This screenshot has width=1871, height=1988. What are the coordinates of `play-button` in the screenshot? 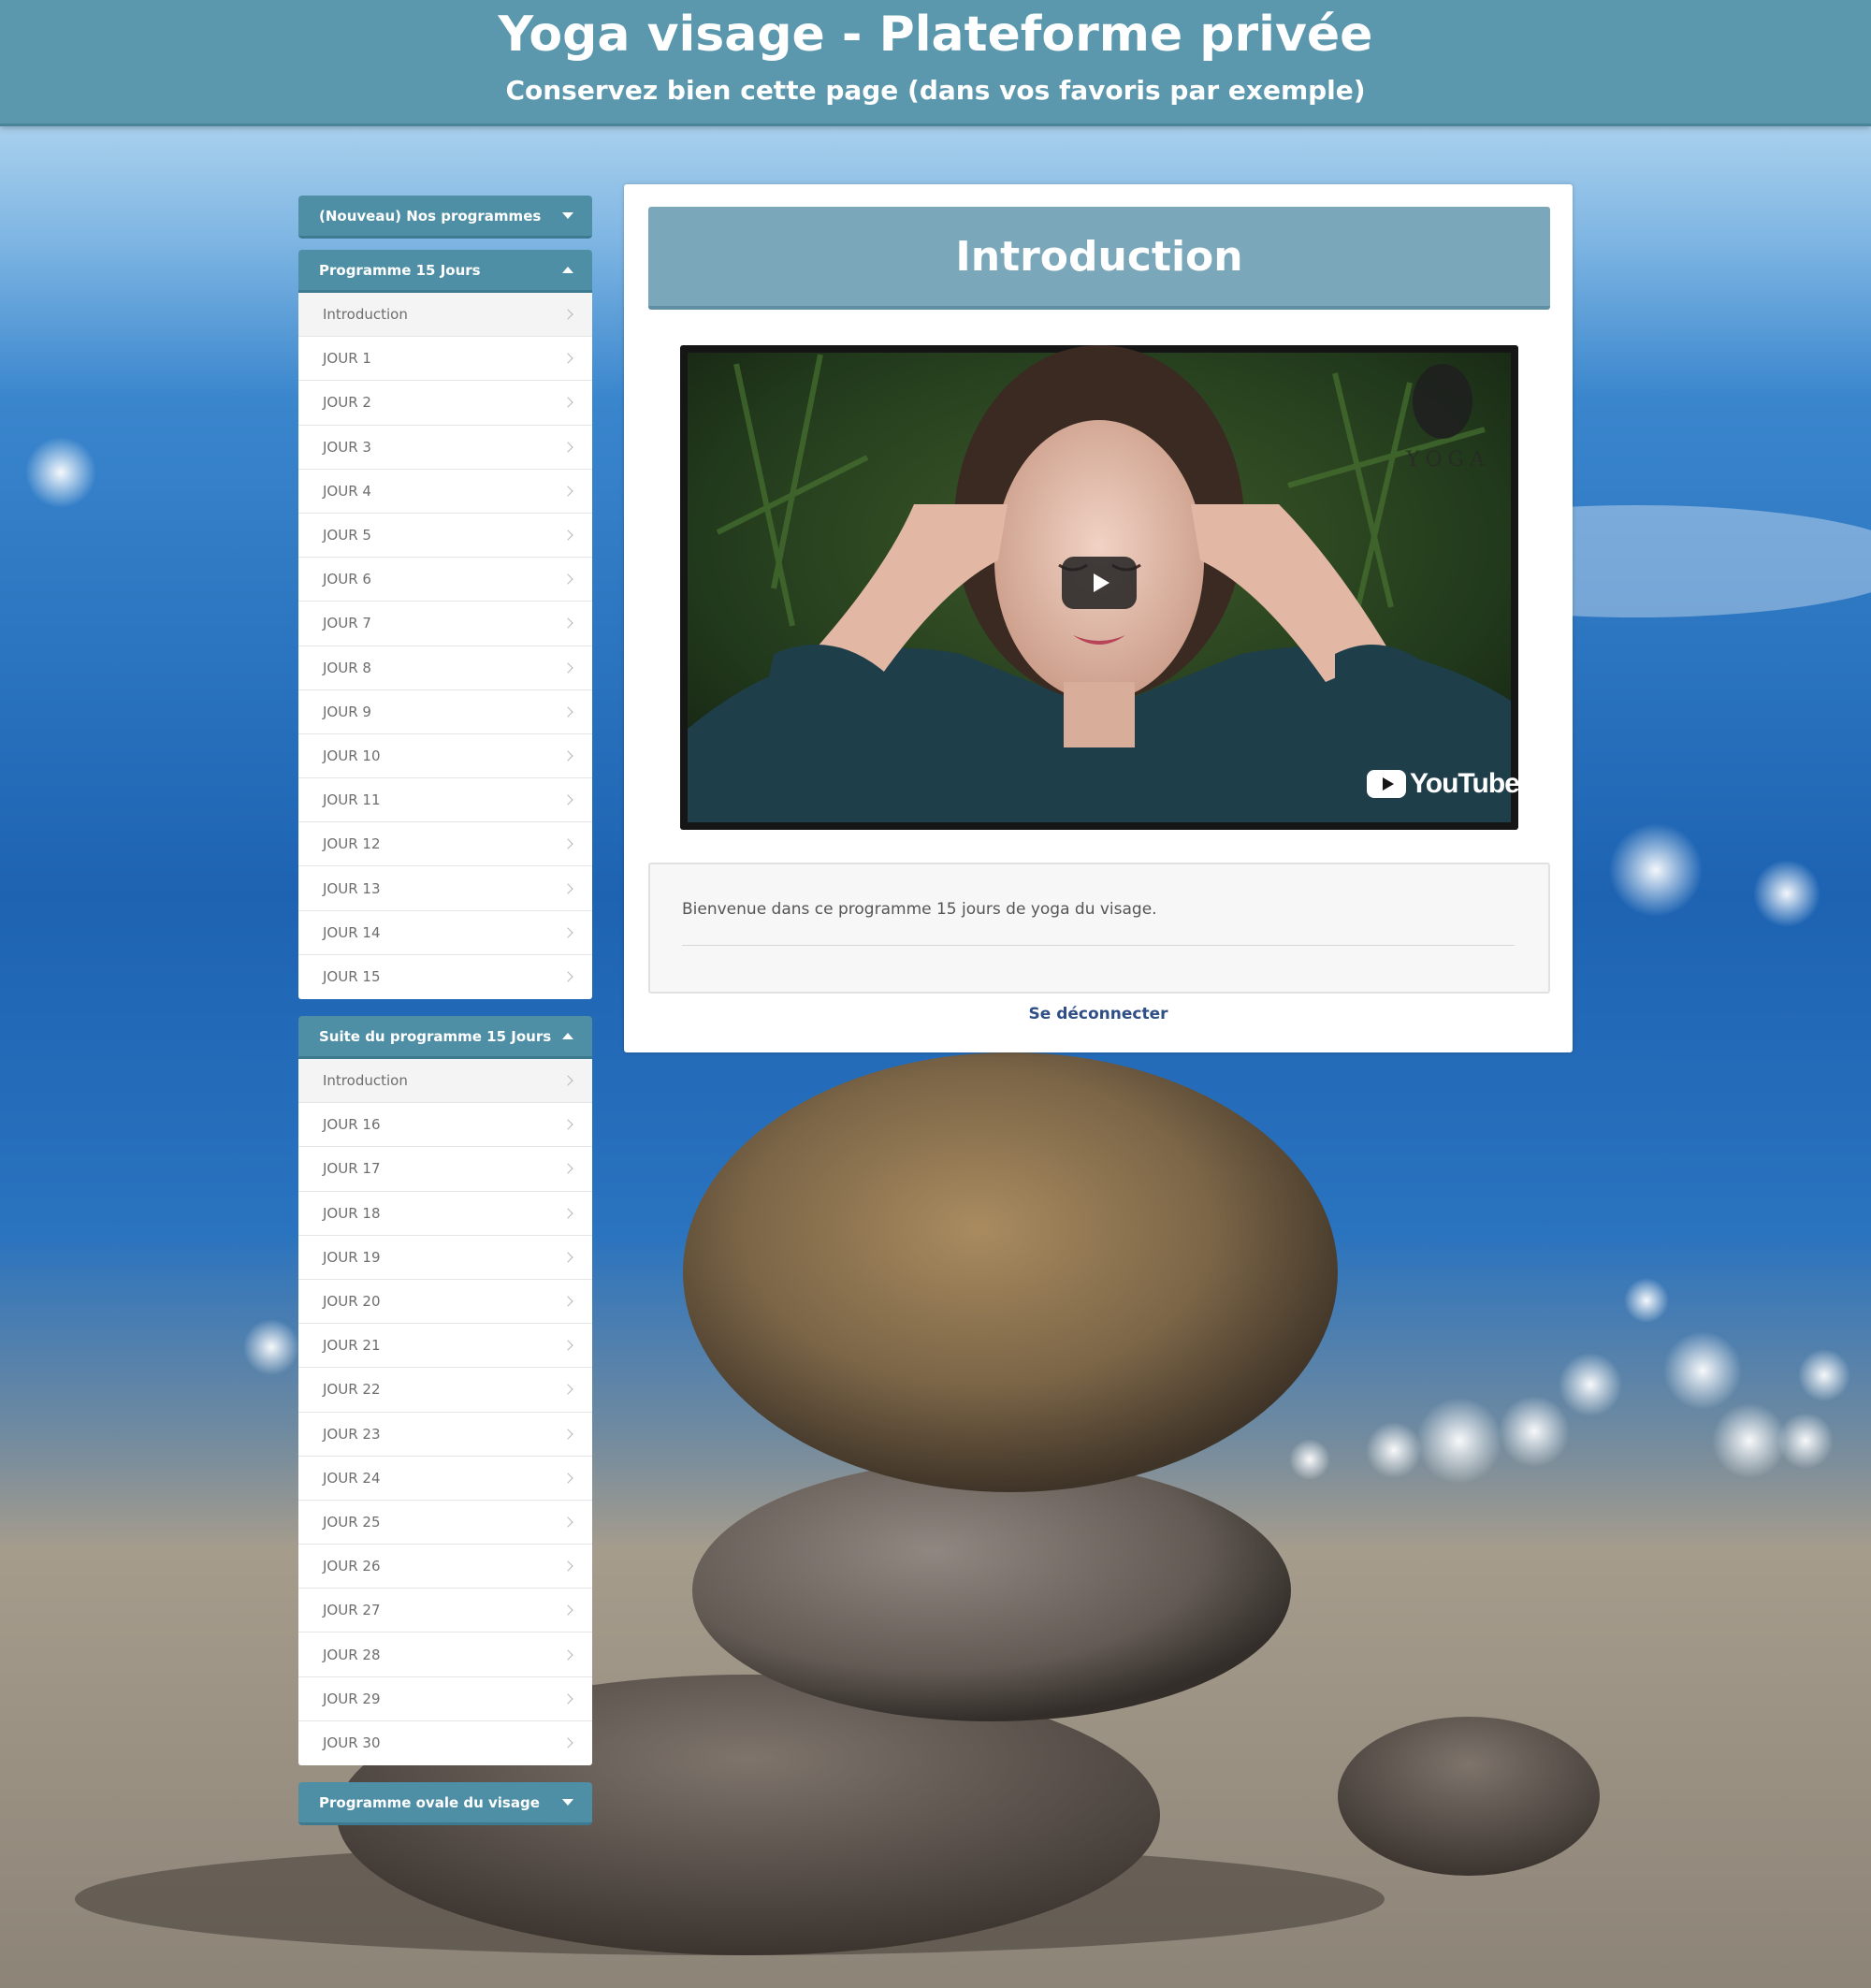 It's located at (1099, 583).